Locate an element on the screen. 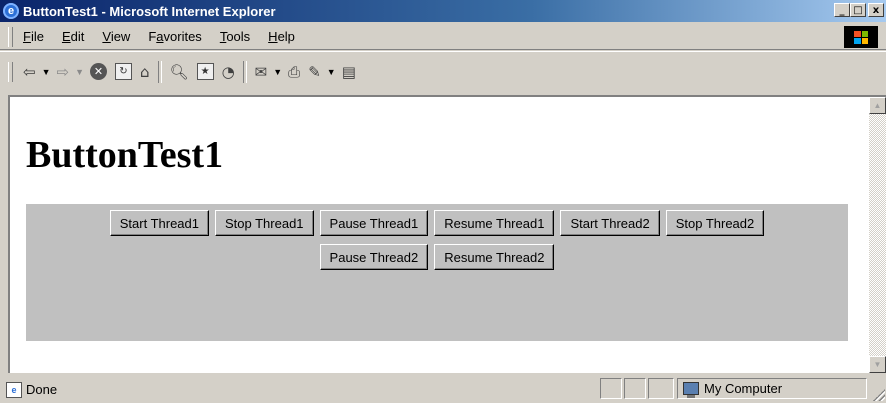  menu-help: Help is located at coordinates (281, 36).